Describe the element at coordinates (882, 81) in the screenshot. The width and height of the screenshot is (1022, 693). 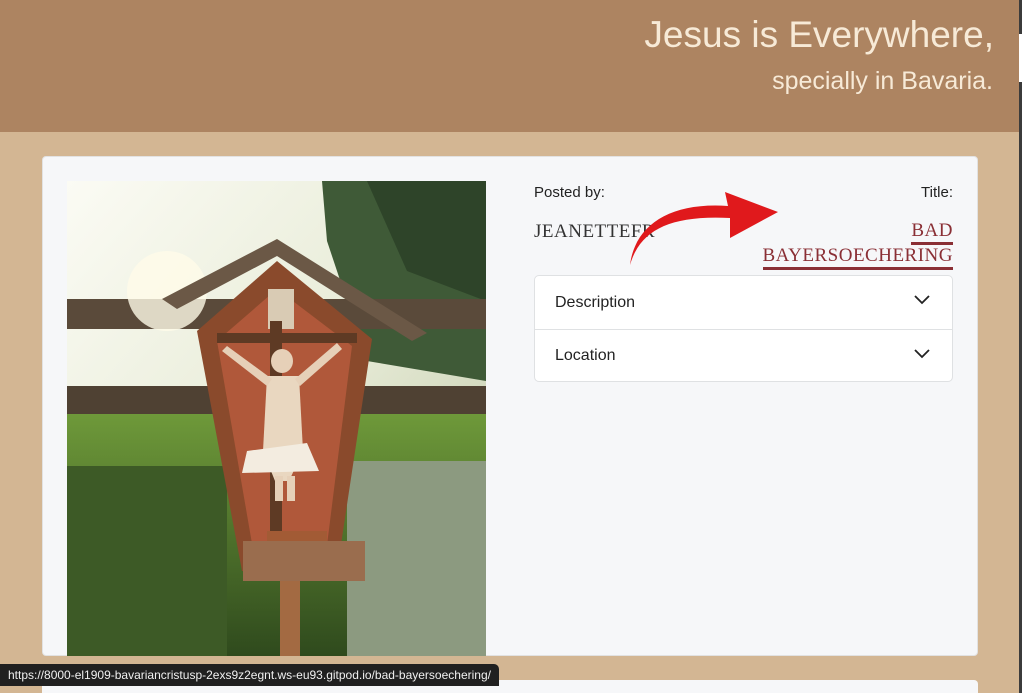
I see `hero-subtitle: specially in Bavaria.` at that location.